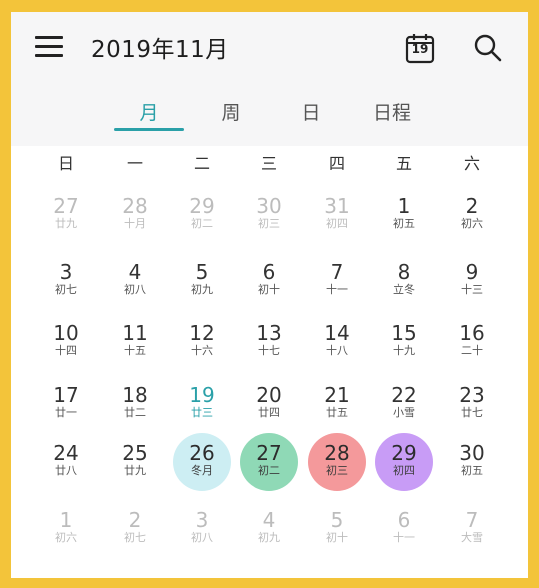 The width and height of the screenshot is (539, 588). I want to click on day-cell: 7 十一, so click(337, 284).